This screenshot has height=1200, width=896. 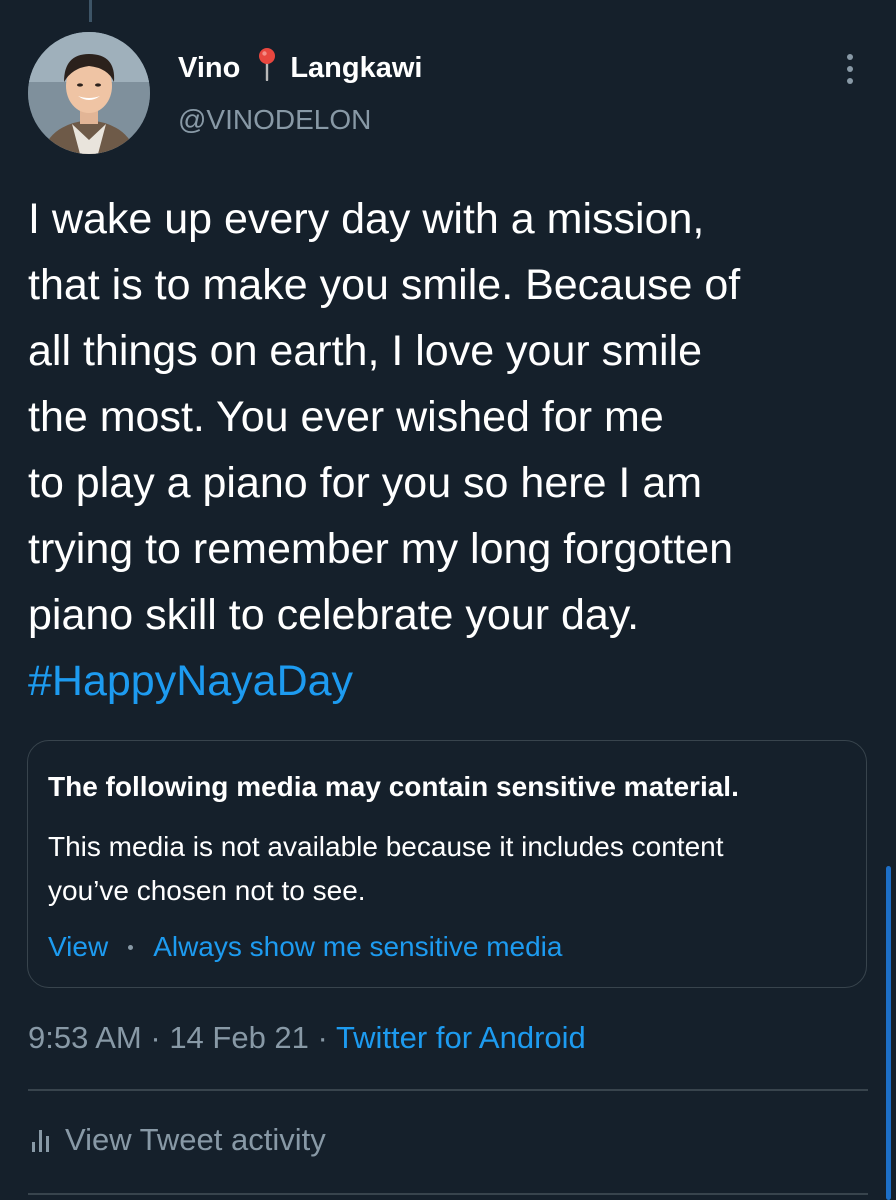 I want to click on separator-dot, so click(x=131, y=947).